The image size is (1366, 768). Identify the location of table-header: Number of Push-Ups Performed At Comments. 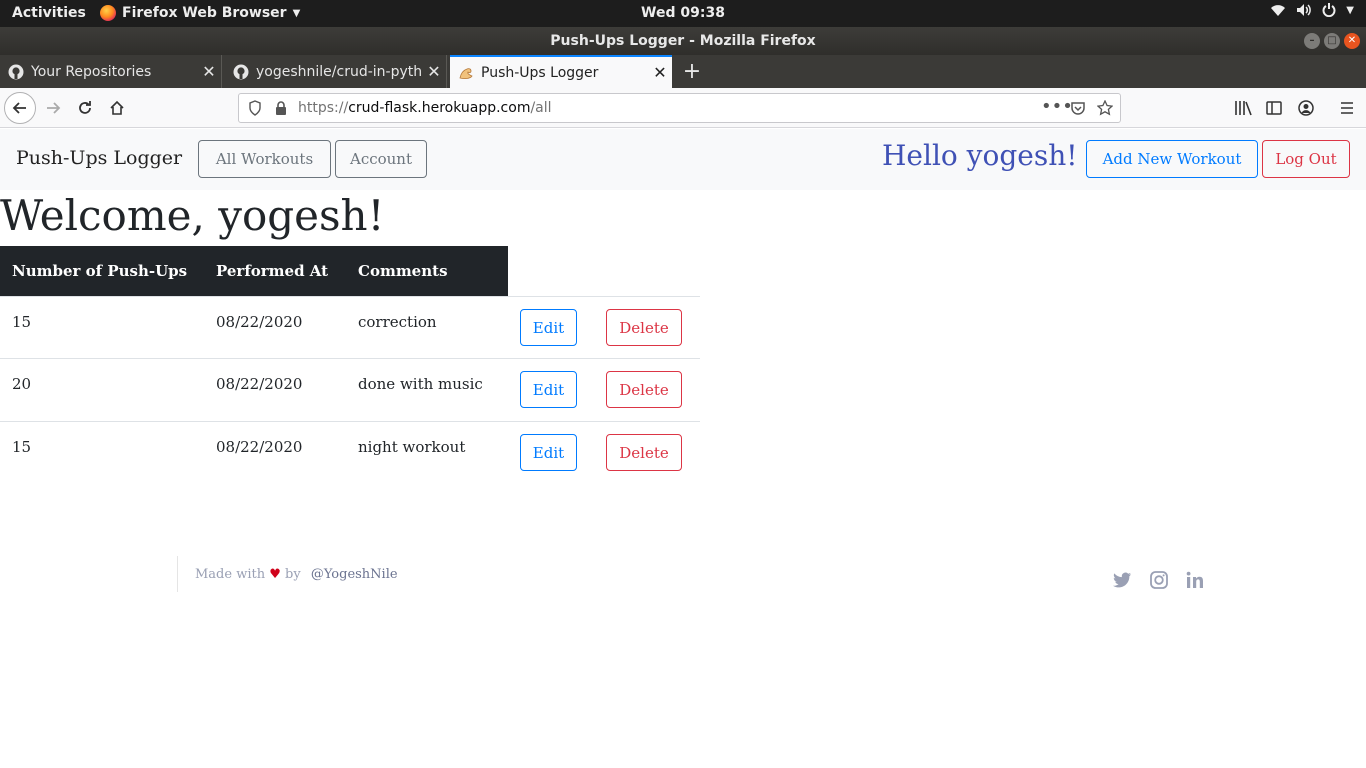
(254, 271).